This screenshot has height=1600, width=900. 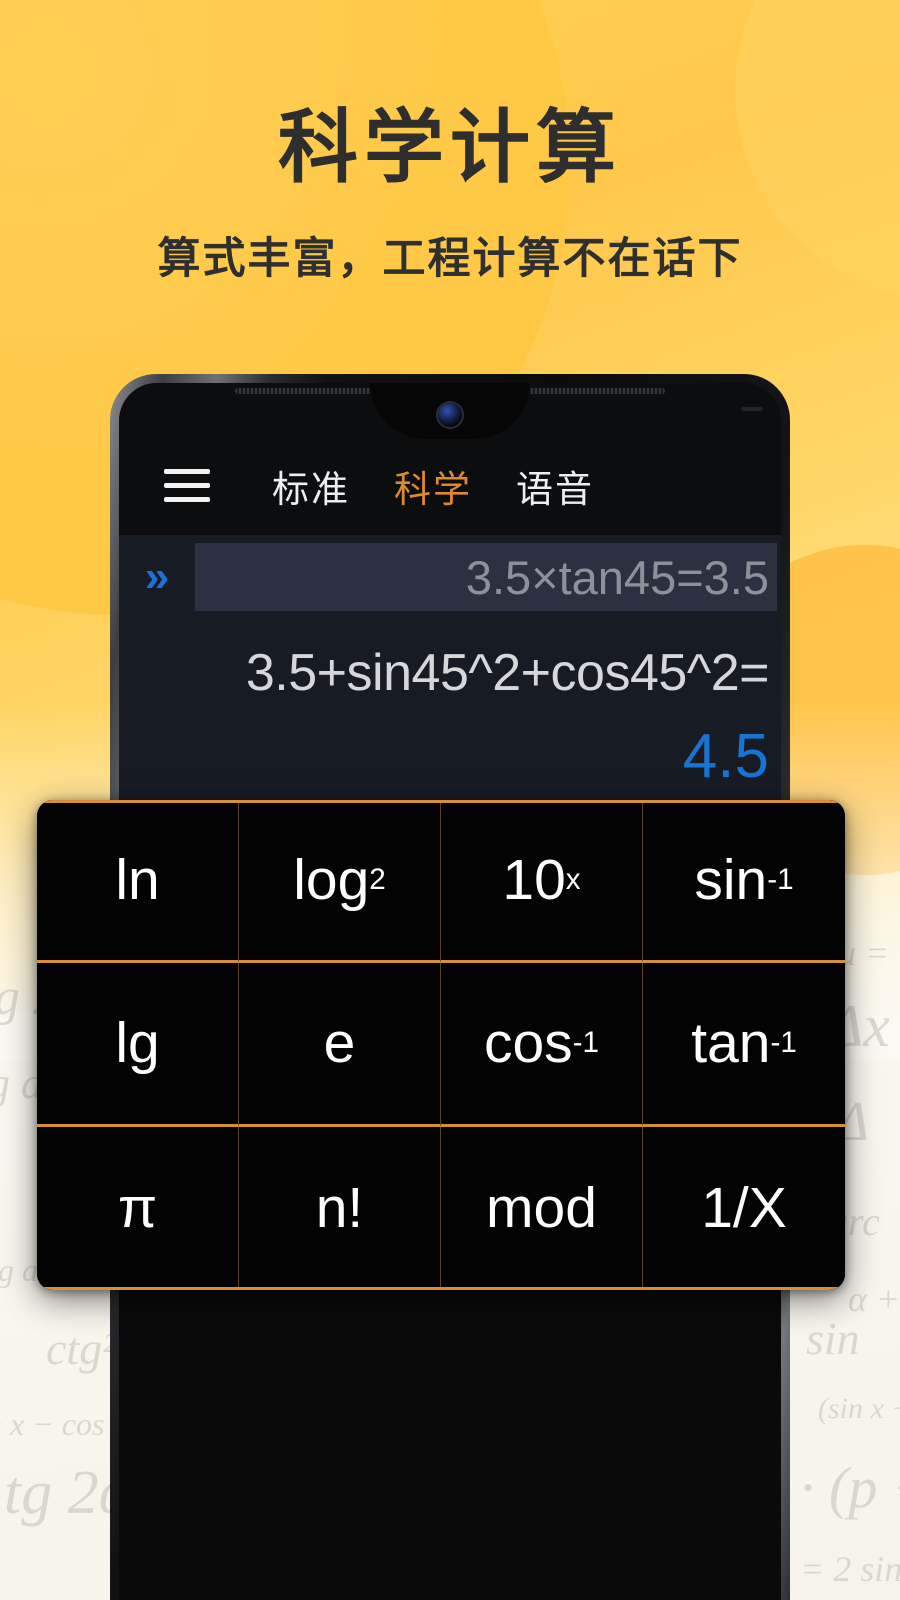 I want to click on history-text: 3.5×tan45=3.5, so click(x=617, y=577).